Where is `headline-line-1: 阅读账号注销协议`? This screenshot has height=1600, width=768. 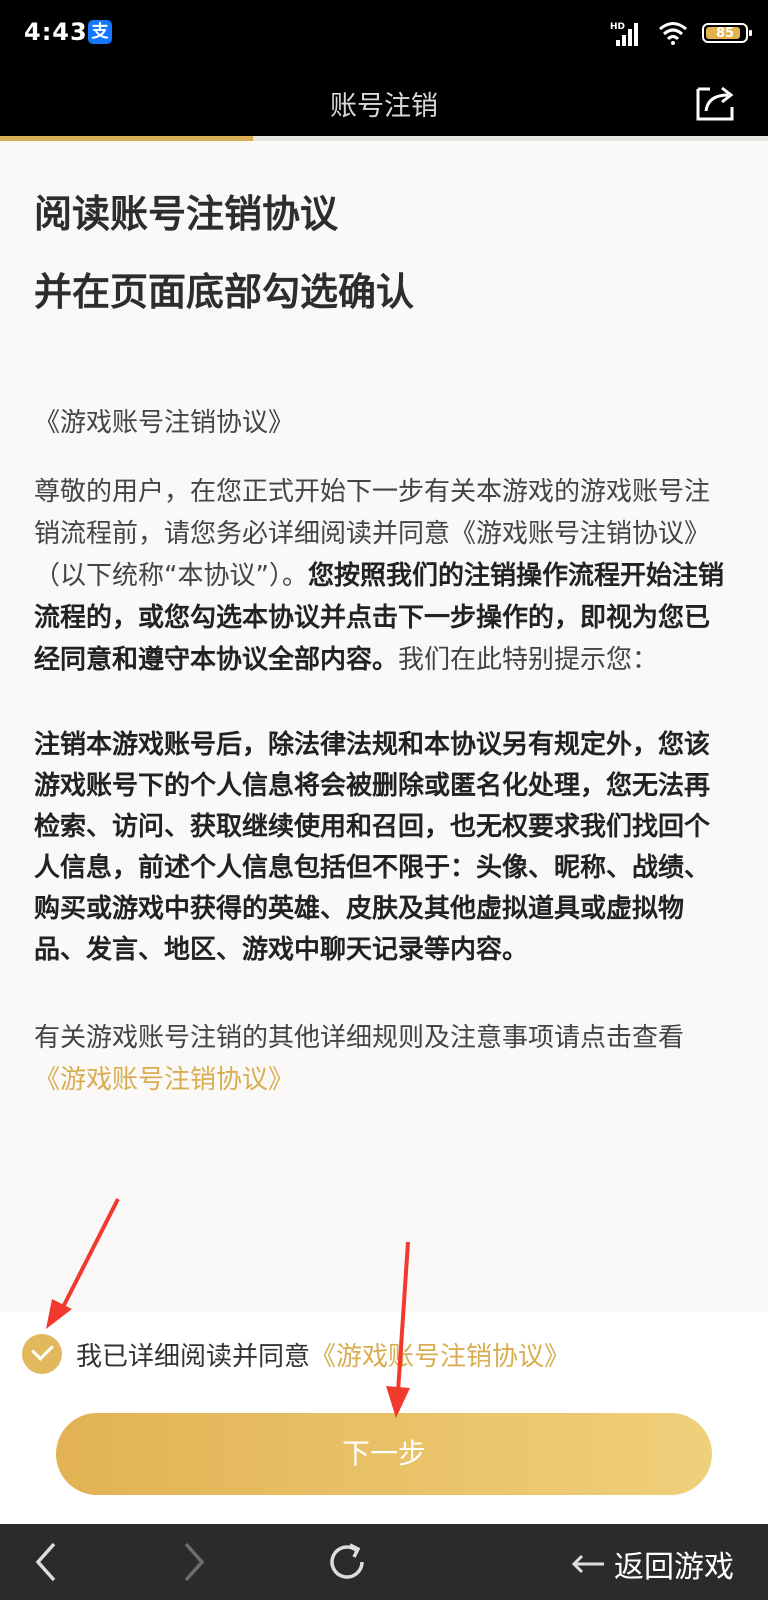 headline-line-1: 阅读账号注销协议 is located at coordinates (186, 214).